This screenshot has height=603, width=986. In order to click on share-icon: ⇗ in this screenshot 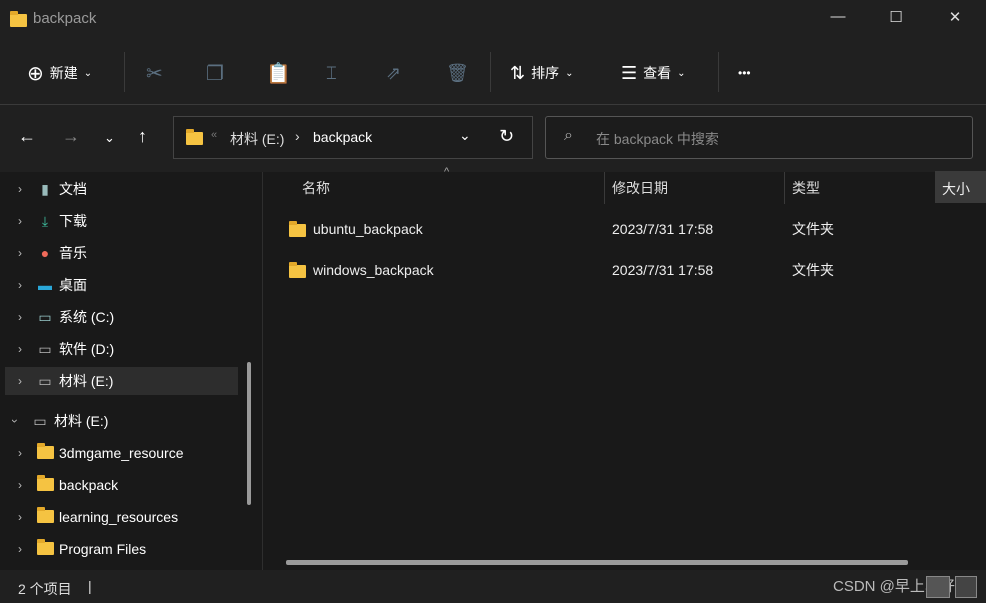, I will do `click(393, 73)`.